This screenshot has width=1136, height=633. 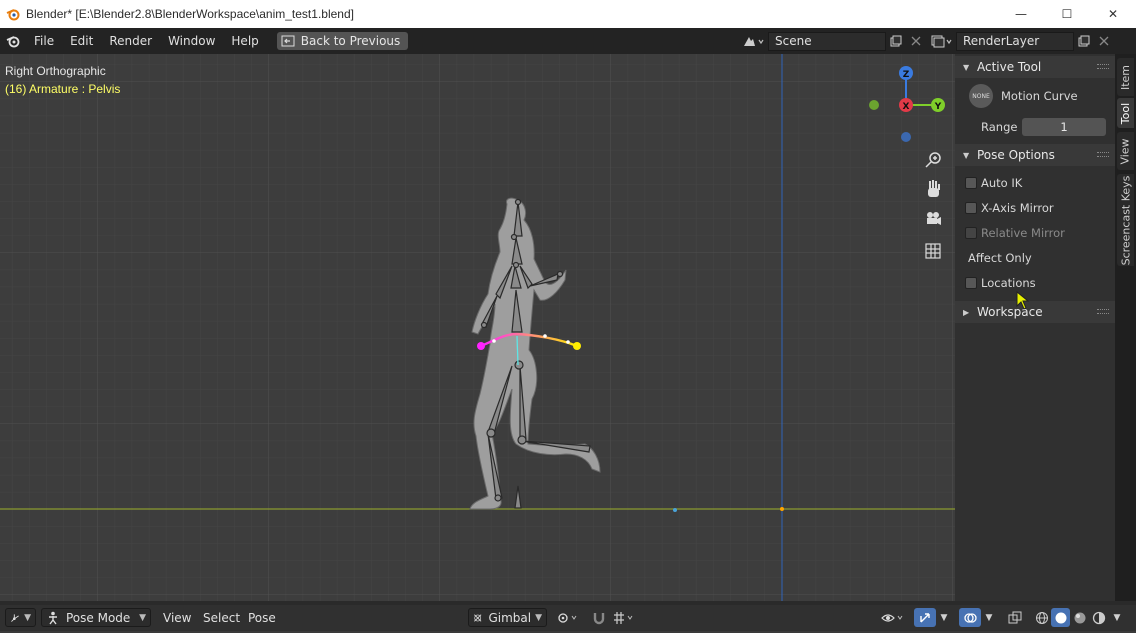 What do you see at coordinates (624, 617) in the screenshot?
I see `snap-element-dropdown` at bounding box center [624, 617].